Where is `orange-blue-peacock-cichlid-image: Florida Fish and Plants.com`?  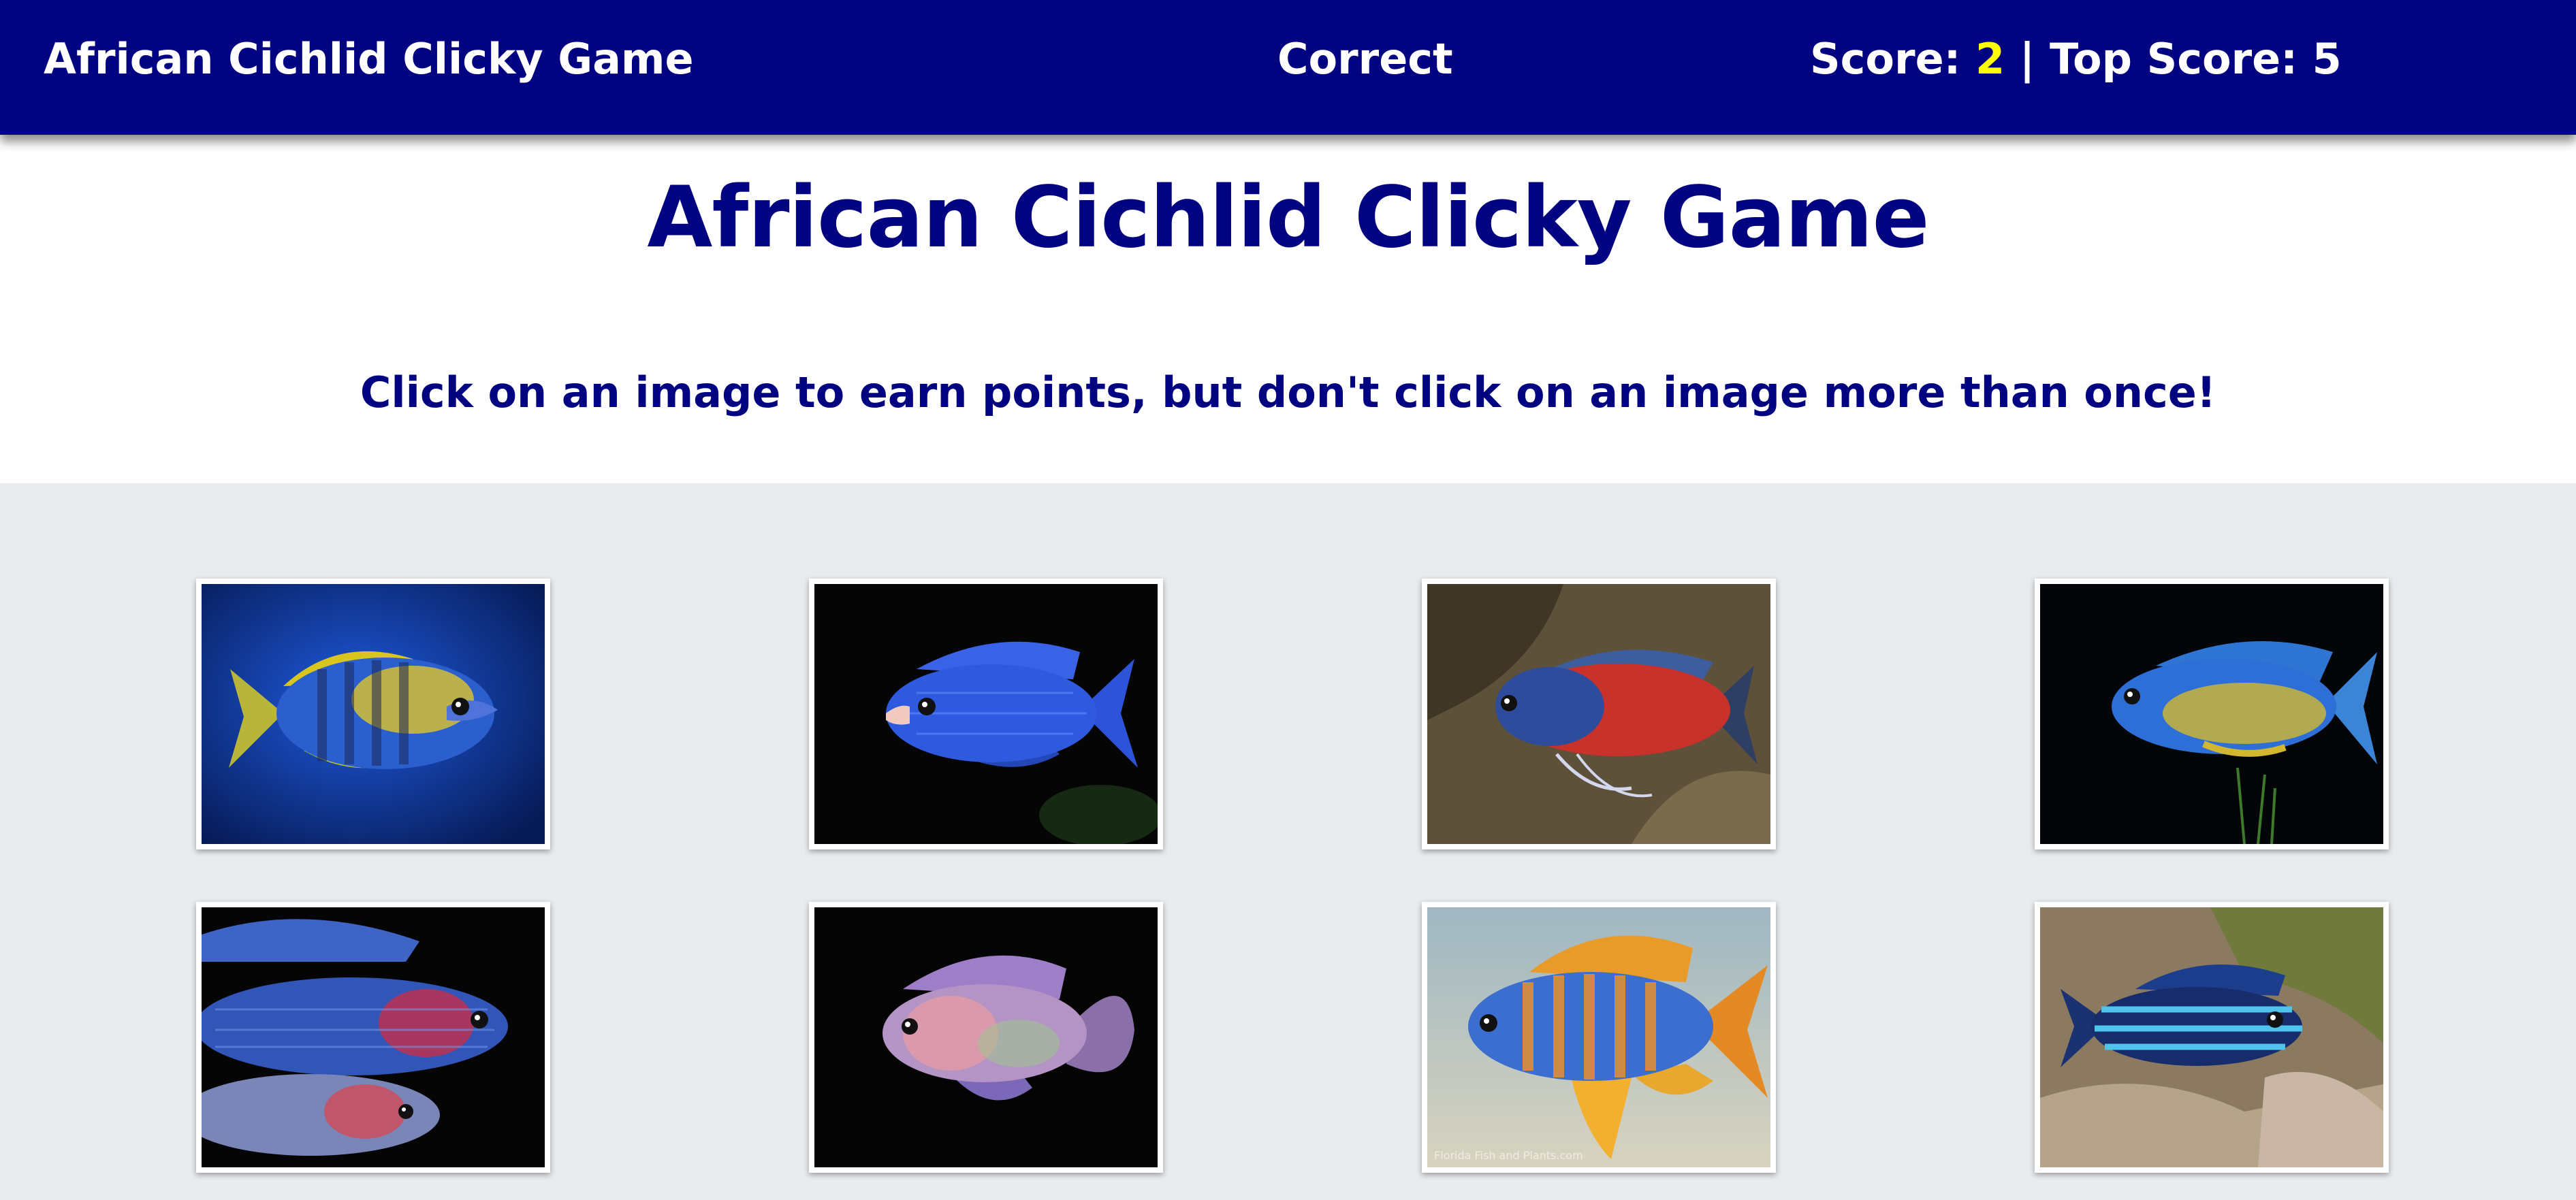
orange-blue-peacock-cichlid-image: Florida Fish and Plants.com is located at coordinates (1598, 1037).